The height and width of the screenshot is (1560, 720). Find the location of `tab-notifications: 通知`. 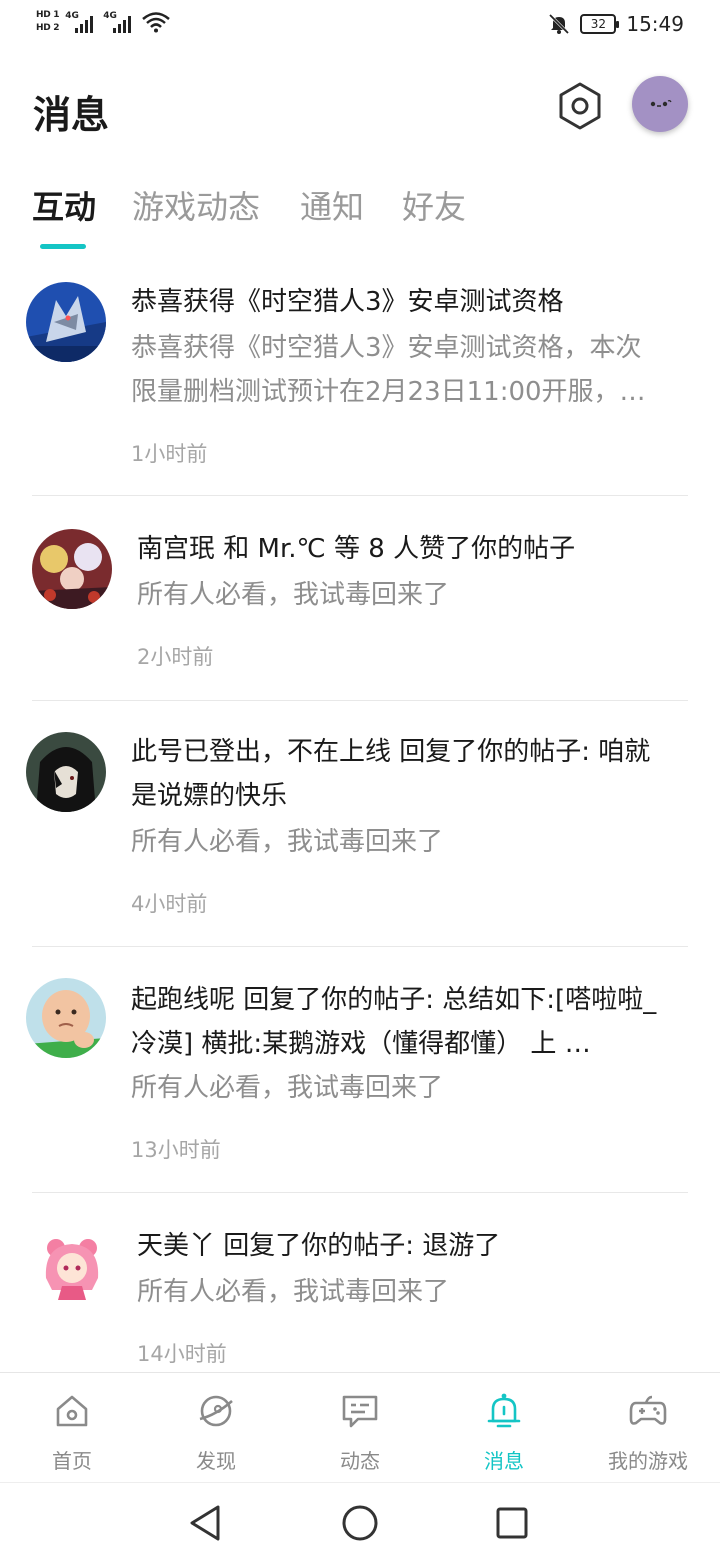

tab-notifications: 通知 is located at coordinates (332, 205).